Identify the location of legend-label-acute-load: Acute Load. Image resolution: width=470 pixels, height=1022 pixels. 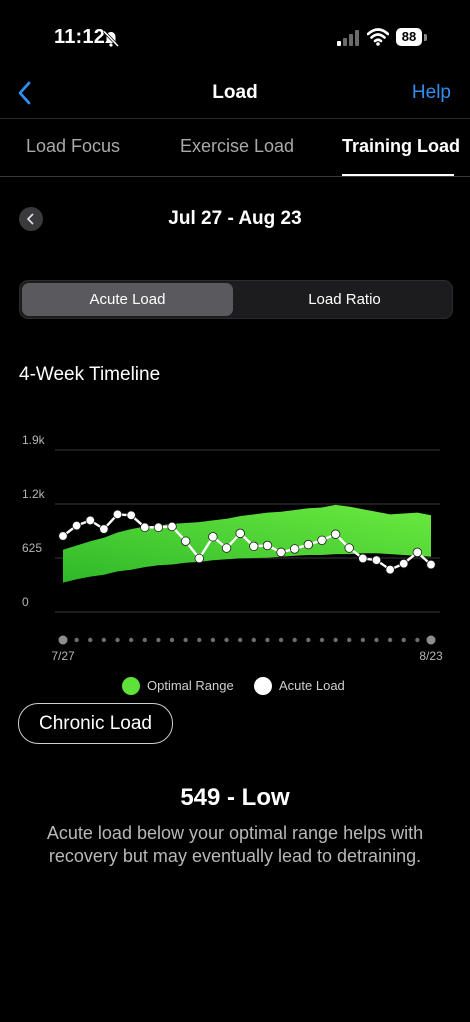
(312, 685).